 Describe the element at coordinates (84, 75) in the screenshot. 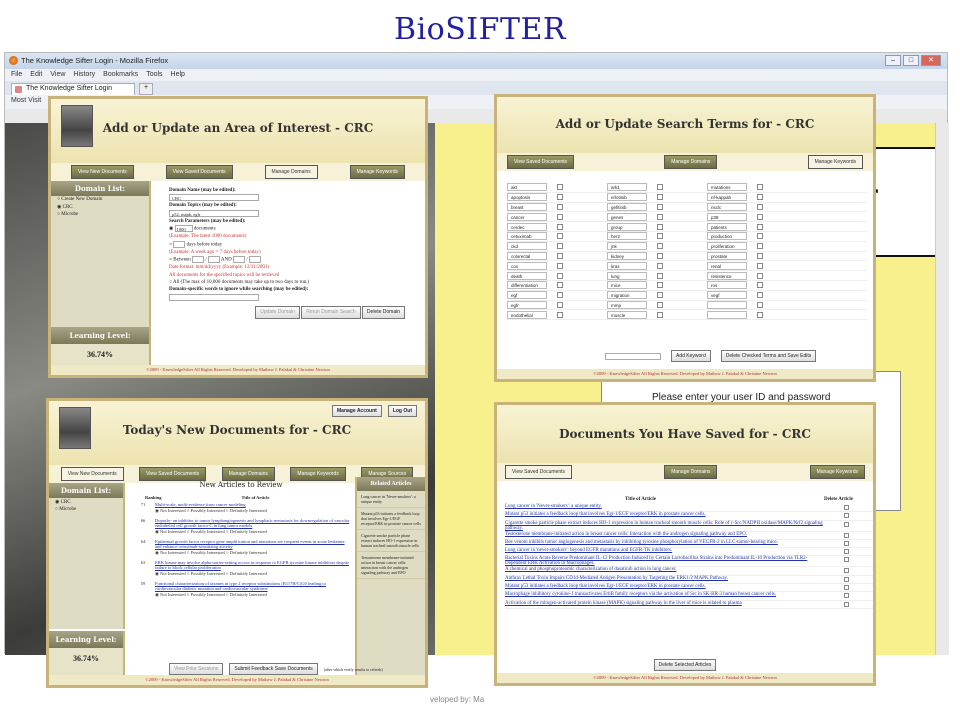

I see `menu-history: History` at that location.